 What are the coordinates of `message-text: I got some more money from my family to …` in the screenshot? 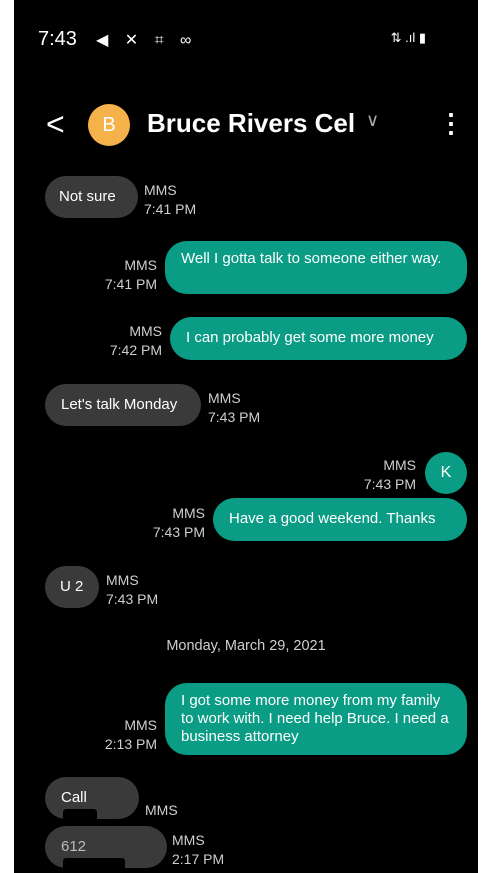 It's located at (315, 718).